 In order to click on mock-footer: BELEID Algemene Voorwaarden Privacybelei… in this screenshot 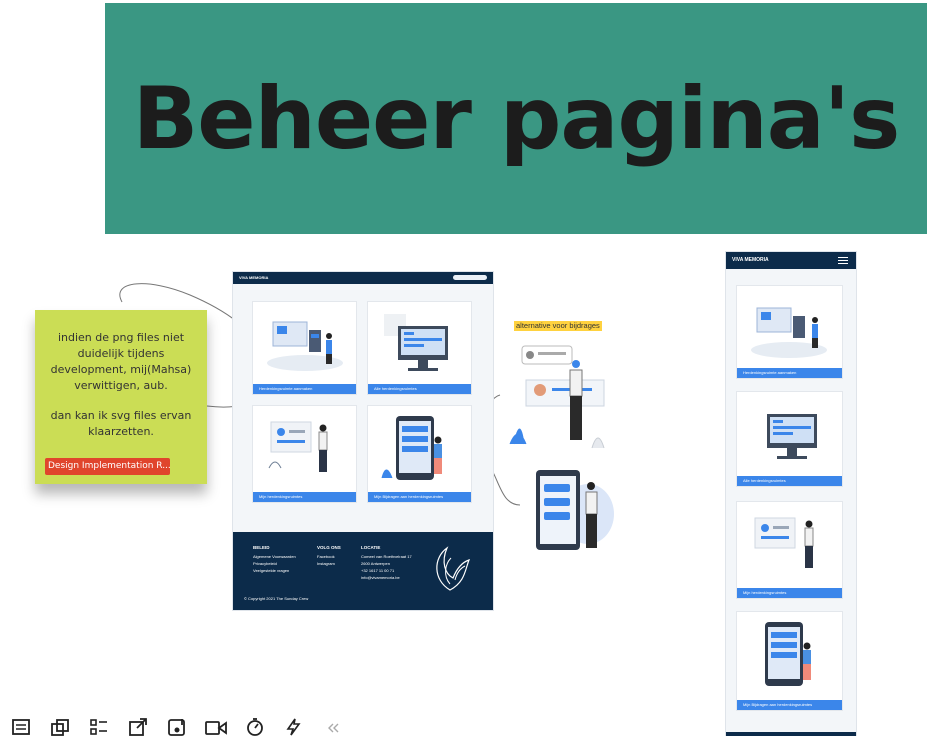, I will do `click(363, 571)`.